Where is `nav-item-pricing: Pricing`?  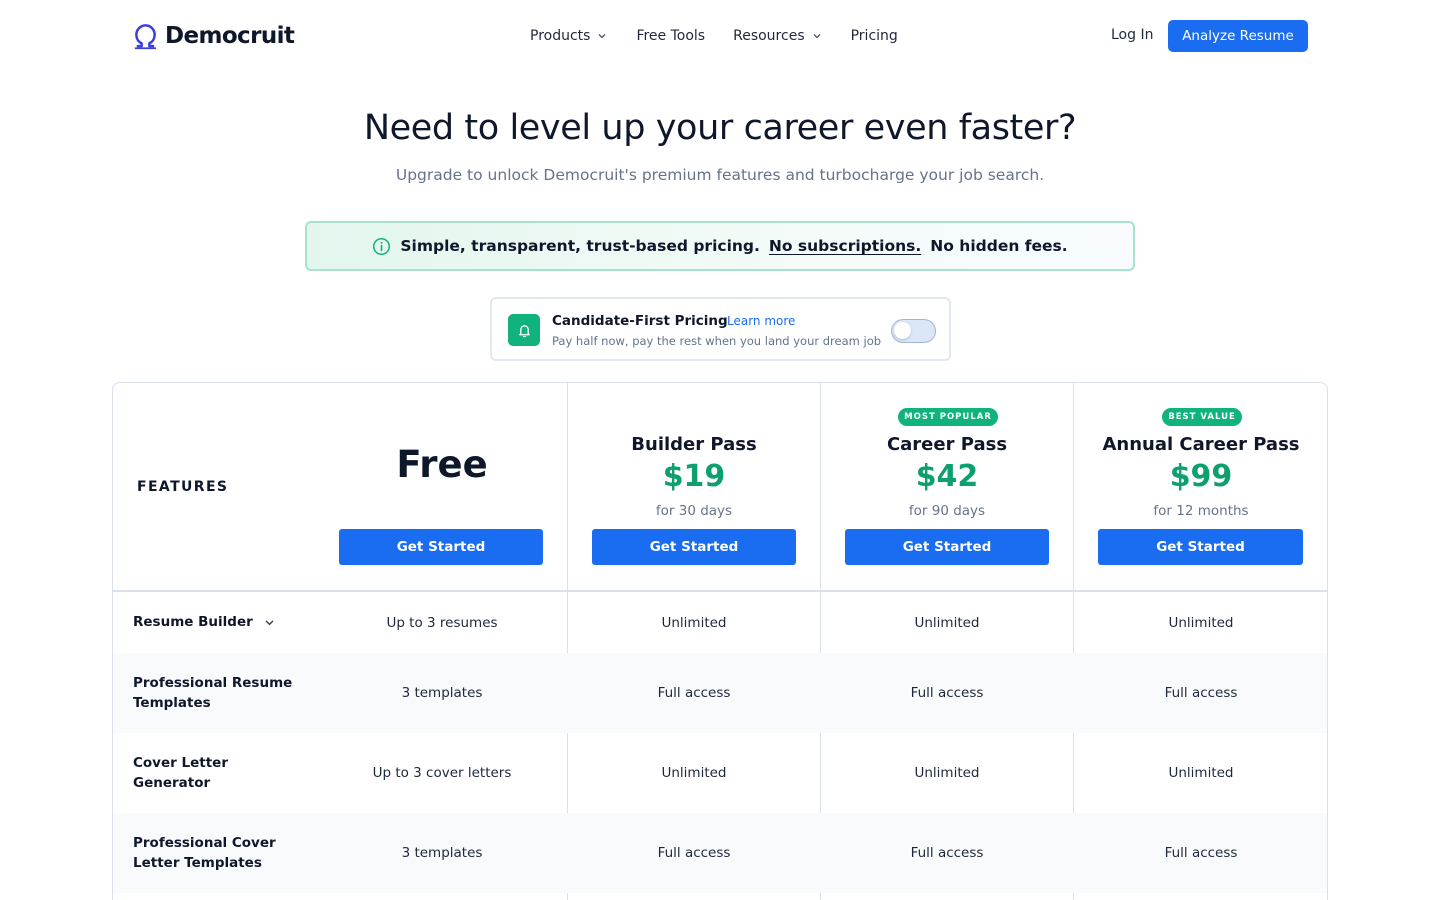 nav-item-pricing: Pricing is located at coordinates (874, 36).